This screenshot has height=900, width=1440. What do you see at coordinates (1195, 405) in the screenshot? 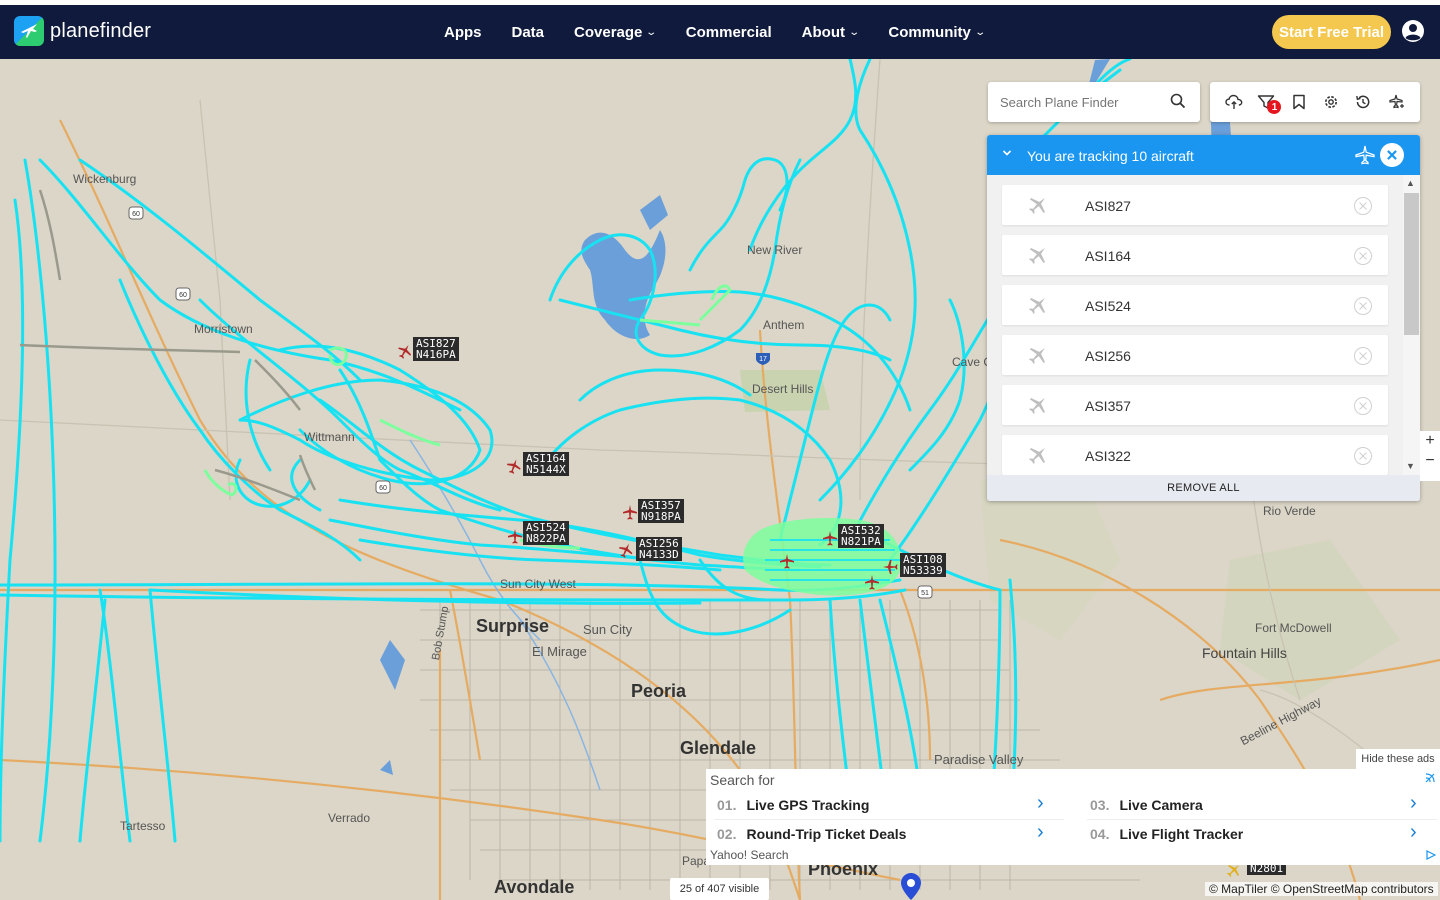
I see `tracked-aircraft-row: ASI357` at bounding box center [1195, 405].